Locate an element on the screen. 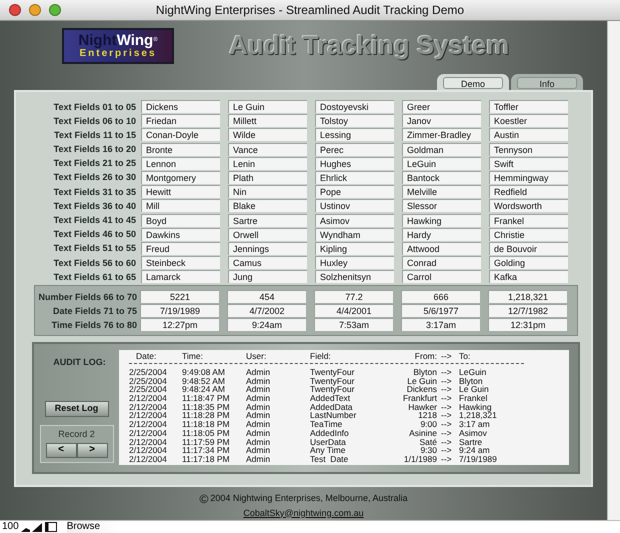  input-field: de Bouvoir is located at coordinates (528, 248).